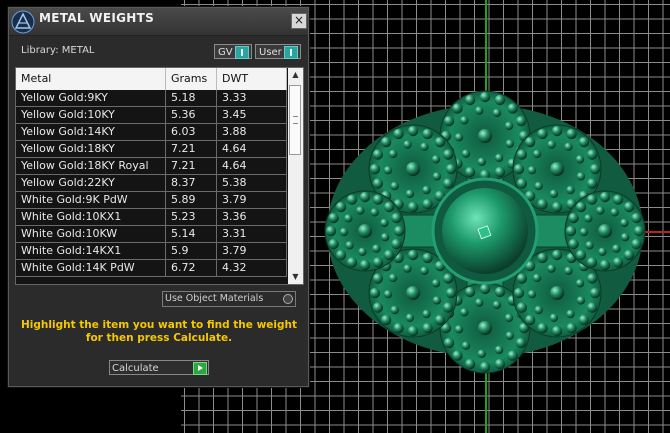 The height and width of the screenshot is (433, 670). What do you see at coordinates (252, 79) in the screenshot?
I see `column-header-dwt: DWT` at bounding box center [252, 79].